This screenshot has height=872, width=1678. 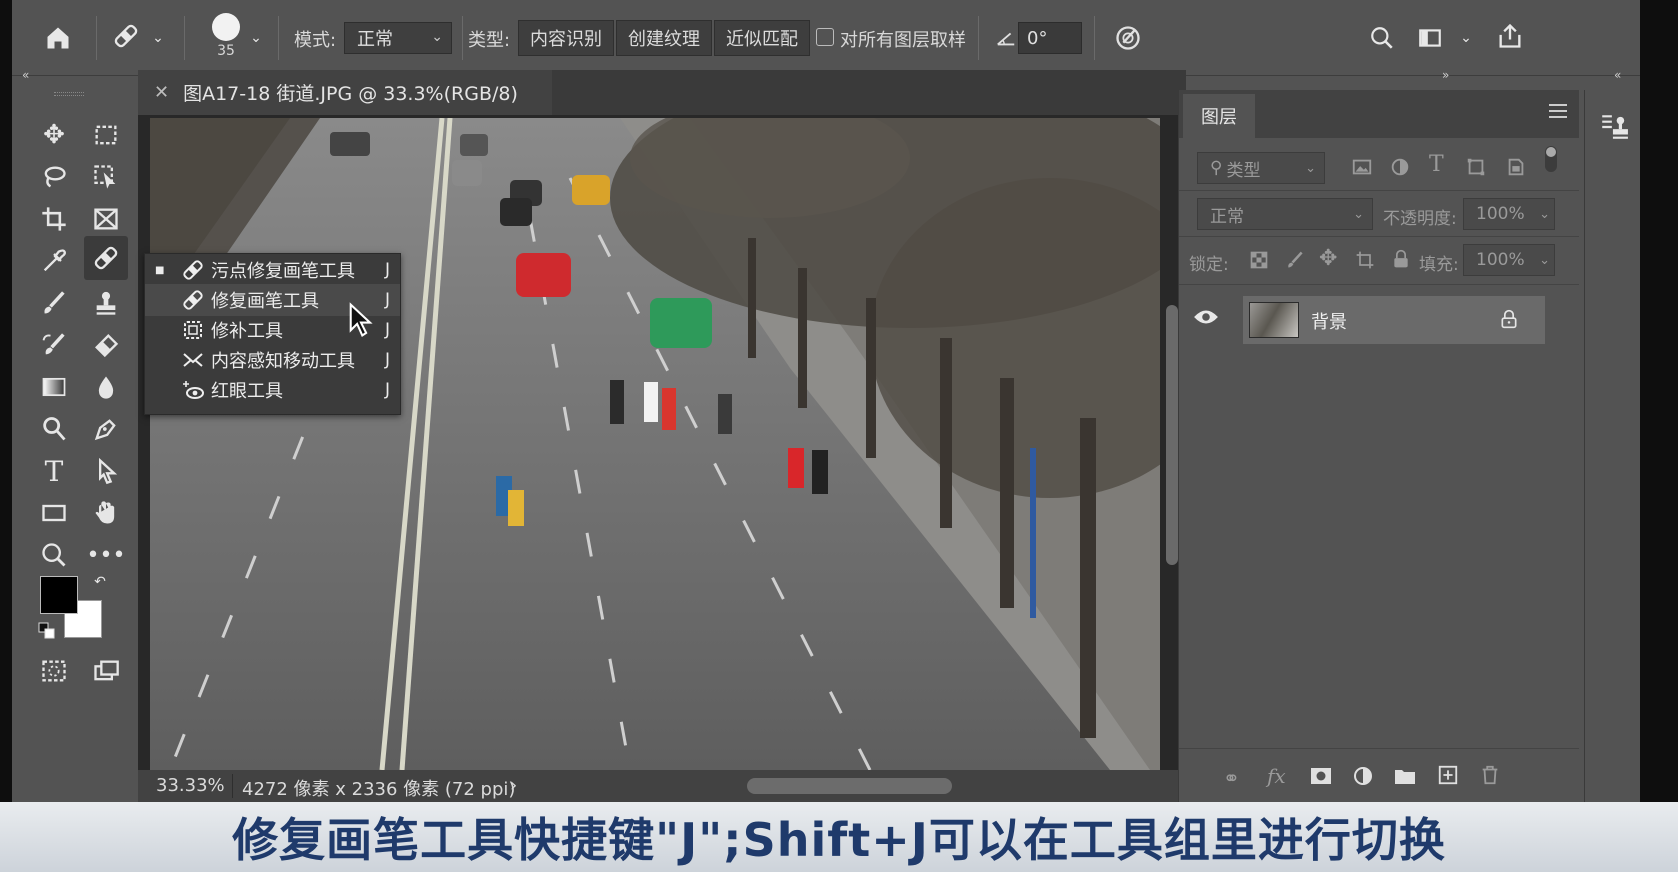 I want to click on fx-icon: fx, so click(x=1276, y=776).